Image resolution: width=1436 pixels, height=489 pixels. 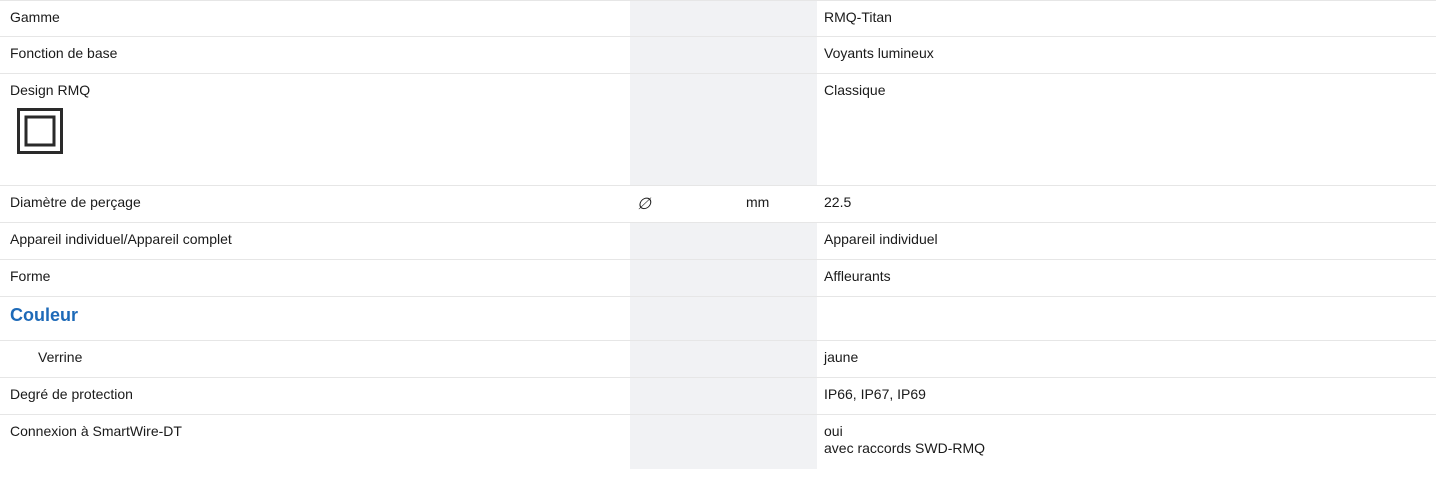 I want to click on row-unit: mm, so click(x=780, y=204).